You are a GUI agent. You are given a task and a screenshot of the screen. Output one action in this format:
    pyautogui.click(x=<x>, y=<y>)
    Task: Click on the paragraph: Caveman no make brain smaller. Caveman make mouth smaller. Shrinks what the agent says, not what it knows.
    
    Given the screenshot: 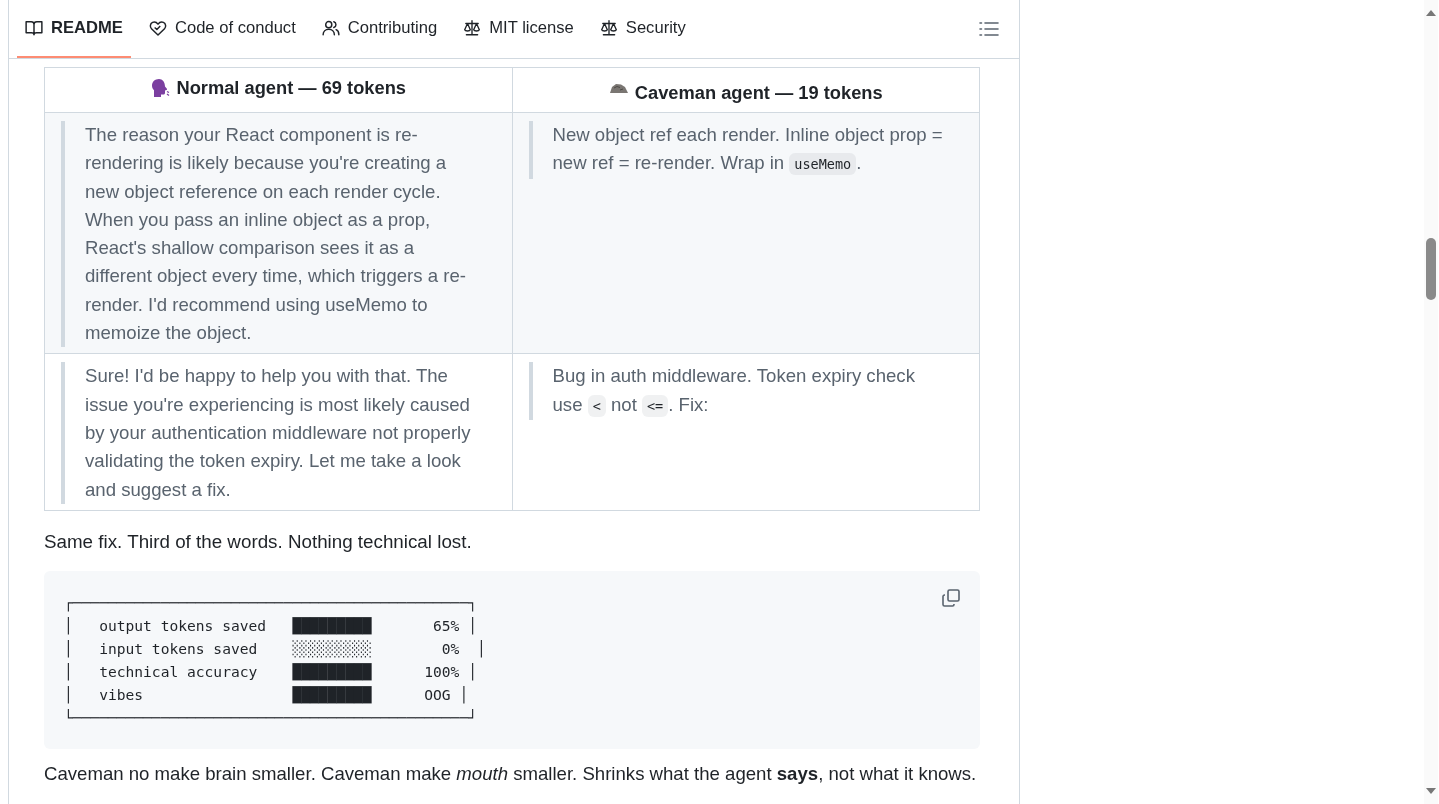 What is the action you would take?
    pyautogui.click(x=511, y=773)
    